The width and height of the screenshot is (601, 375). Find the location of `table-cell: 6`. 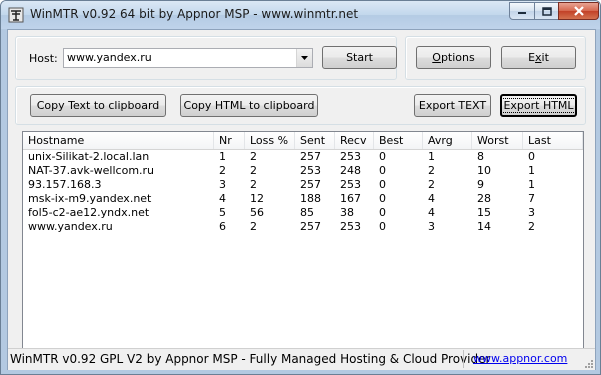

table-cell: 6 is located at coordinates (222, 226).